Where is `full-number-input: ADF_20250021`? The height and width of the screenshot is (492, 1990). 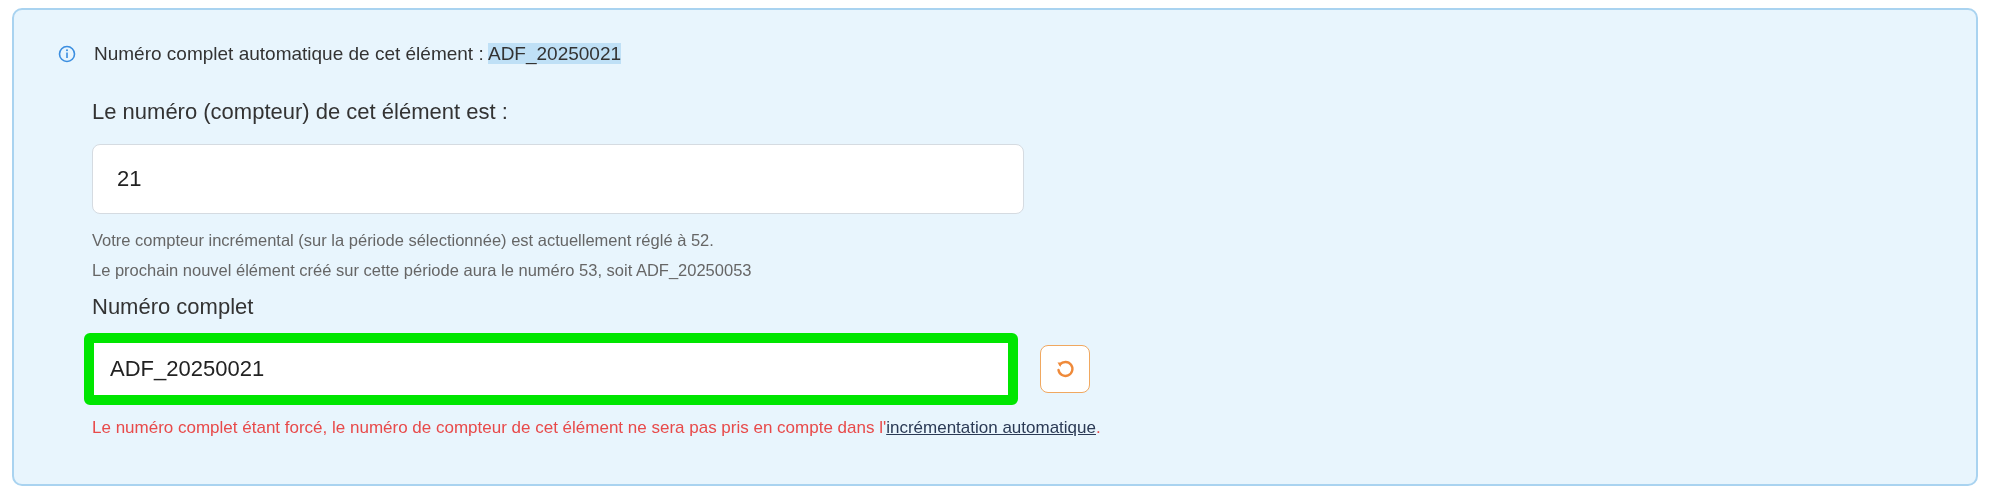 full-number-input: ADF_20250021 is located at coordinates (551, 368).